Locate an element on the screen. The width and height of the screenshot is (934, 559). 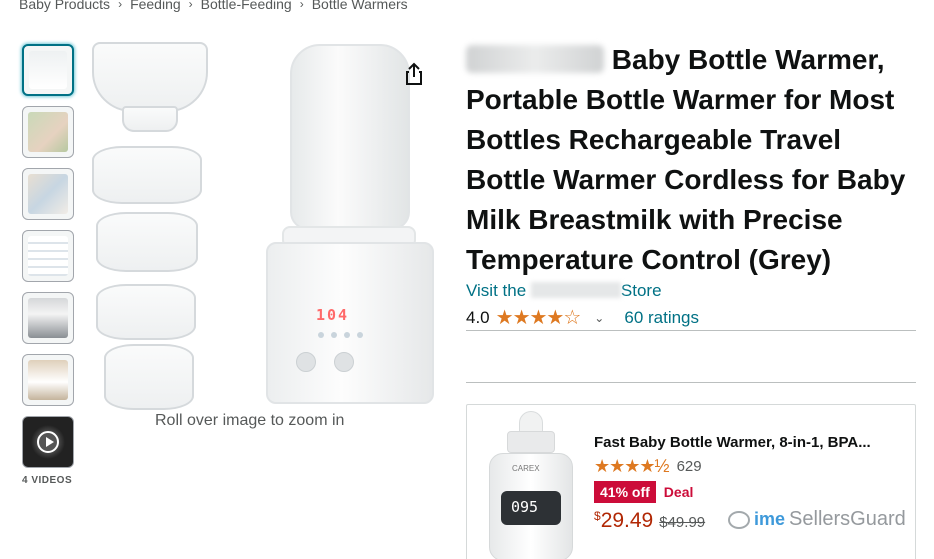
store-link: Visit the Store is located at coordinates (564, 291).